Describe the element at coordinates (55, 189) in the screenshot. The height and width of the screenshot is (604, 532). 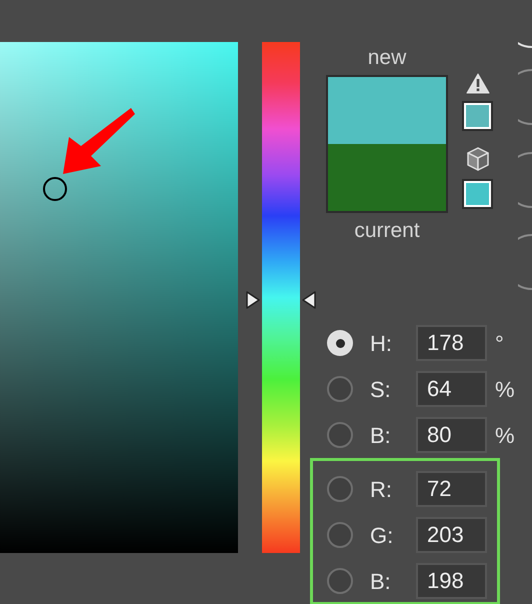
I see `picker-ring` at that location.